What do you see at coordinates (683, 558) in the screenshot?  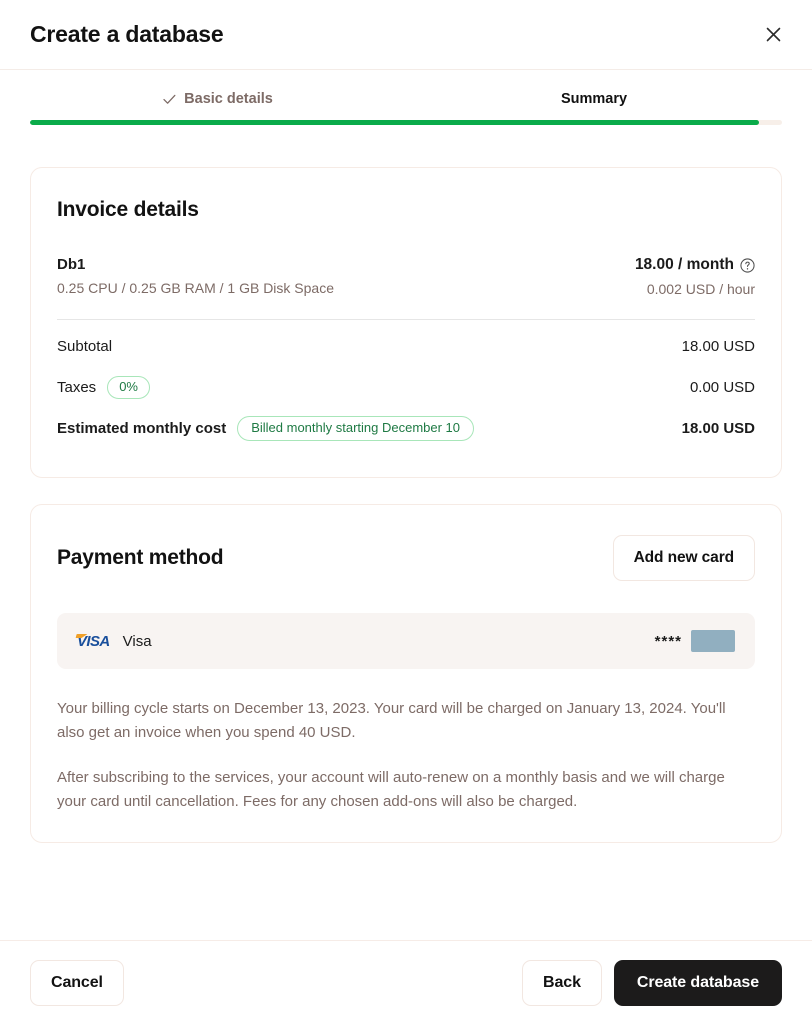 I see `add-new-card-button: Add new card` at bounding box center [683, 558].